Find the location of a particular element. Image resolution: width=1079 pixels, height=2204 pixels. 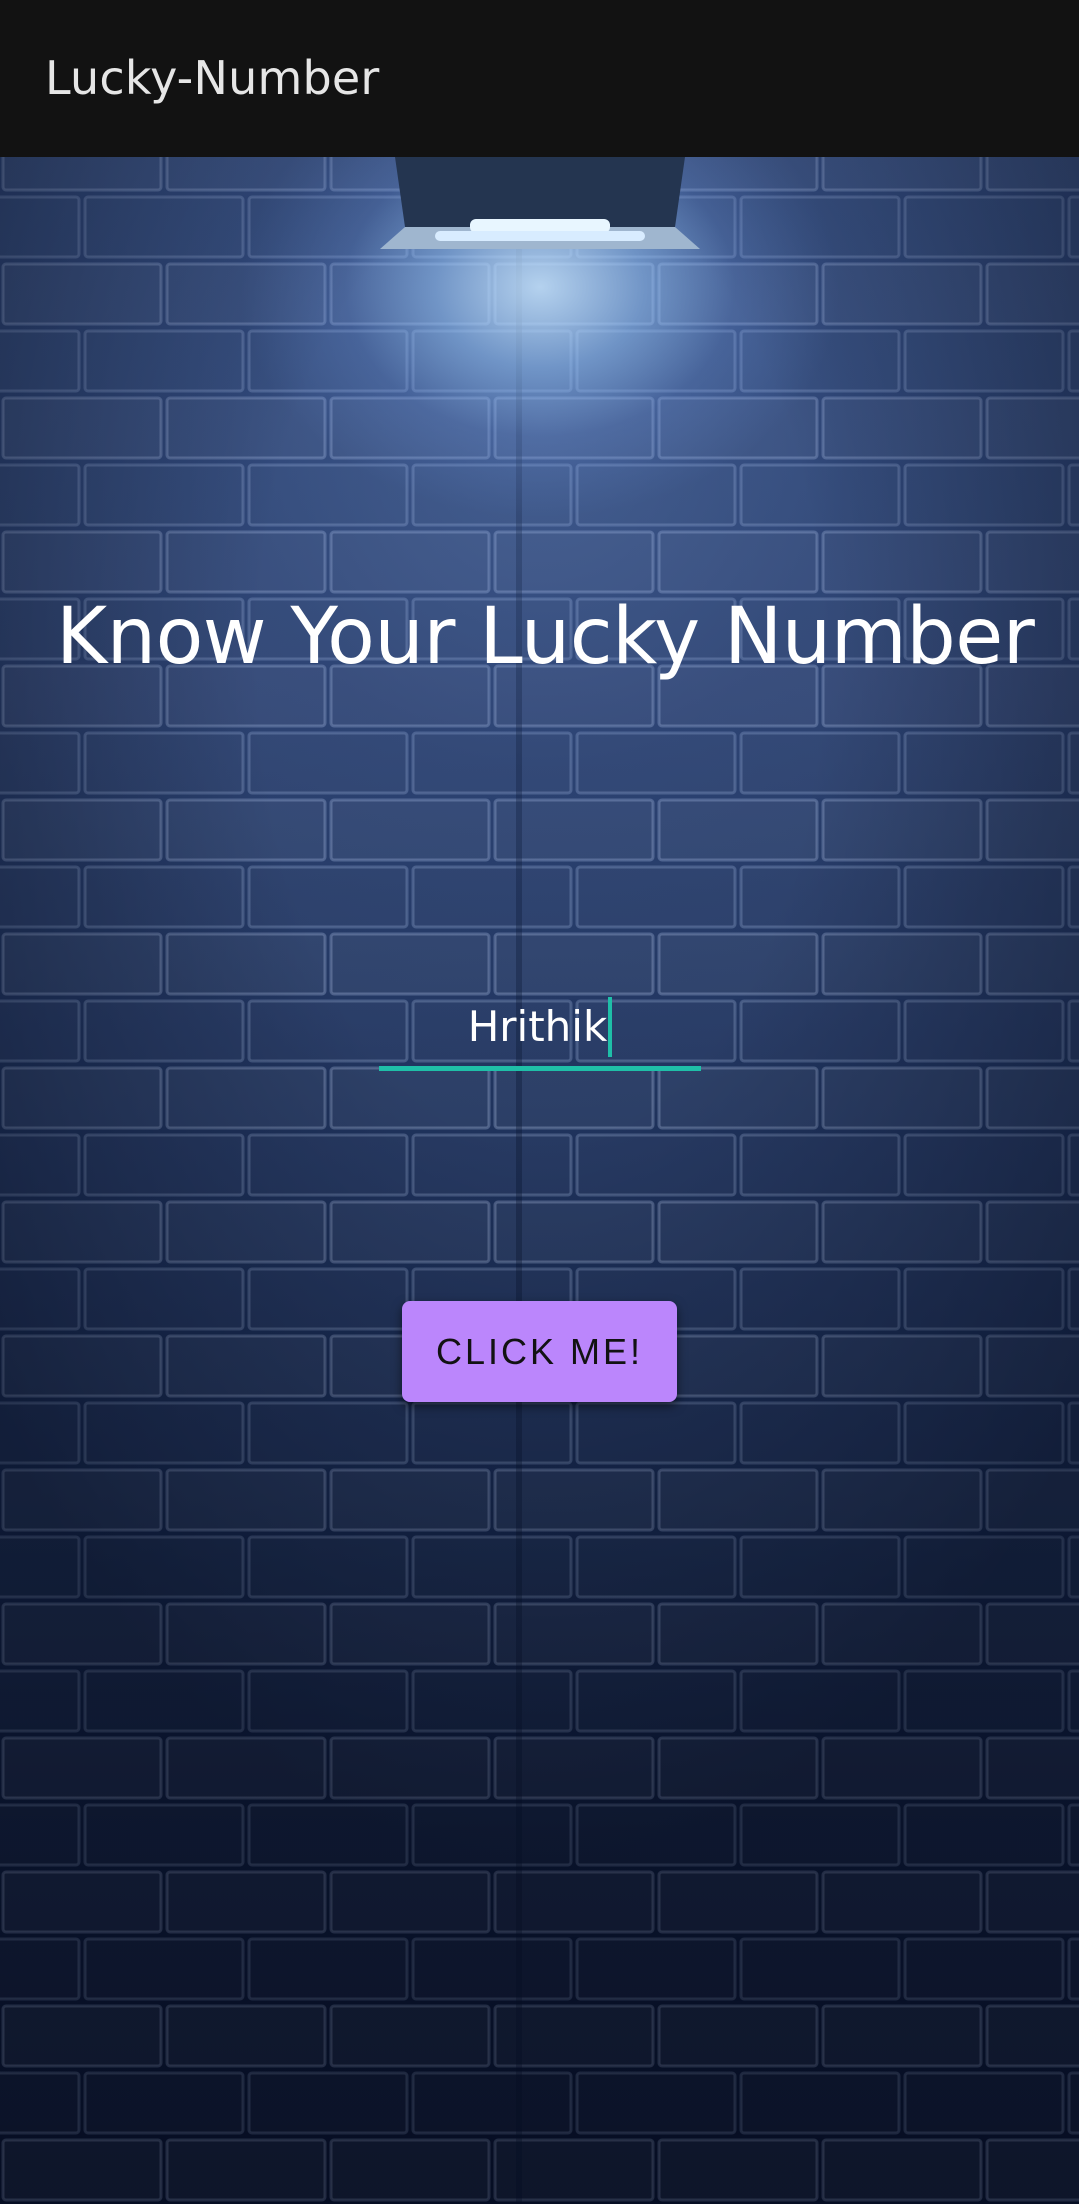

wall-lamp-icon is located at coordinates (540, 203).